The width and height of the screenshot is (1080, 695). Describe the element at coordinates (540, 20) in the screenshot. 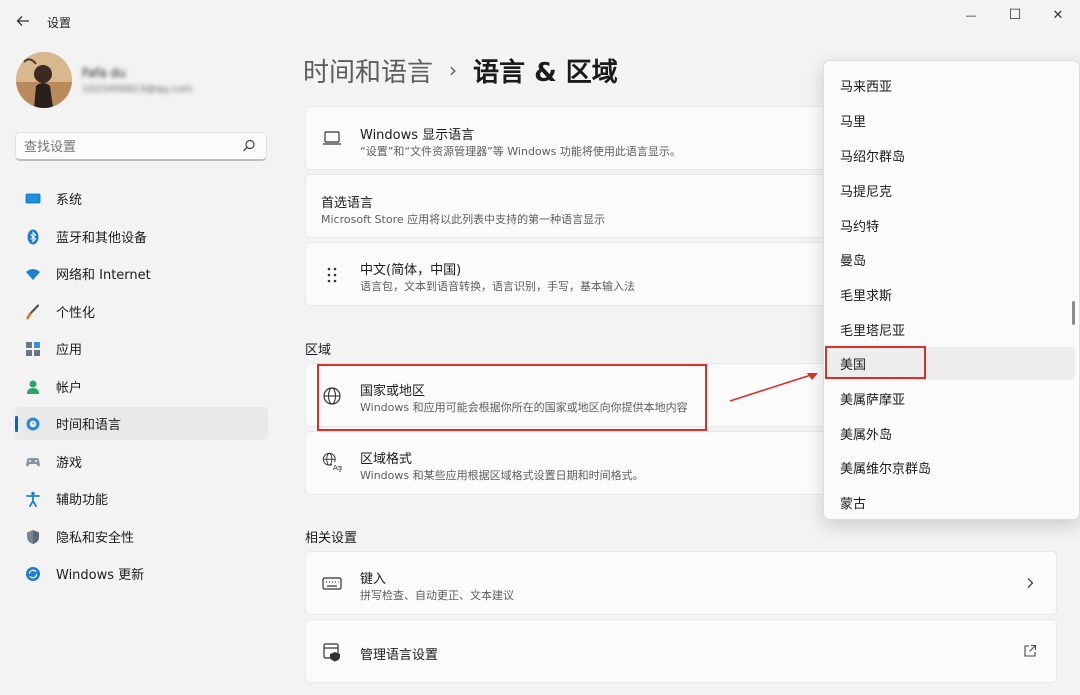

I see `title-bar: 设置 — ☐ ✕` at that location.